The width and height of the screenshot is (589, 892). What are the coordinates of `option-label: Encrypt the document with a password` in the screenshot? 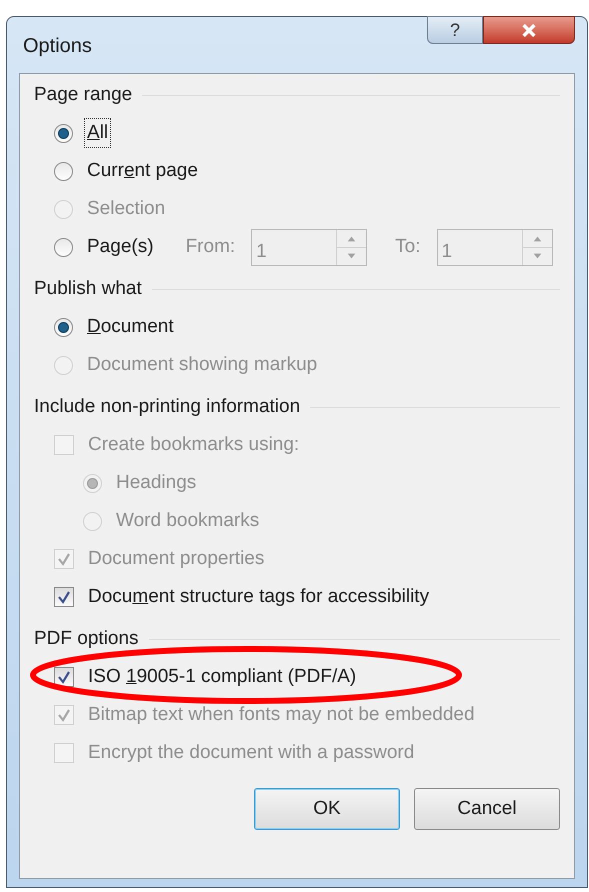 It's located at (251, 752).